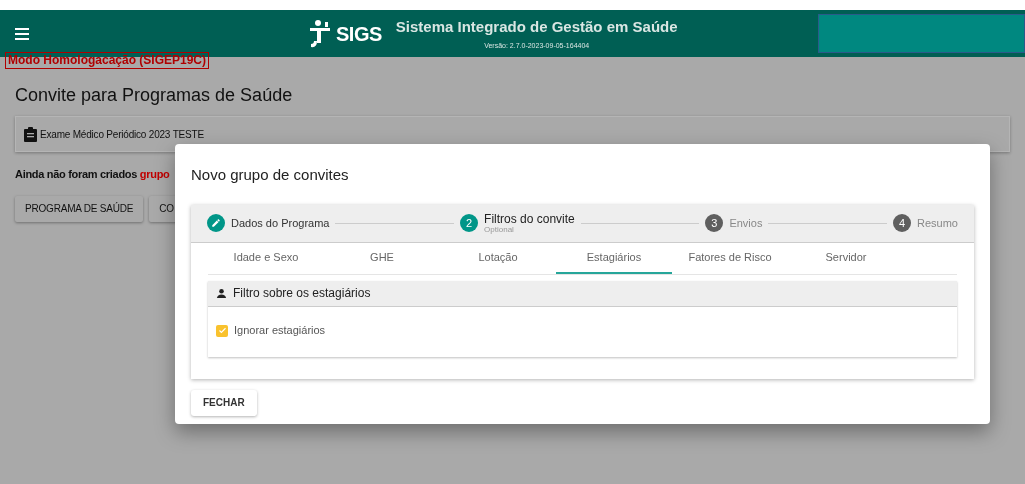 The width and height of the screenshot is (1025, 484). What do you see at coordinates (614, 258) in the screenshot?
I see `filter-tab: Estagiários` at bounding box center [614, 258].